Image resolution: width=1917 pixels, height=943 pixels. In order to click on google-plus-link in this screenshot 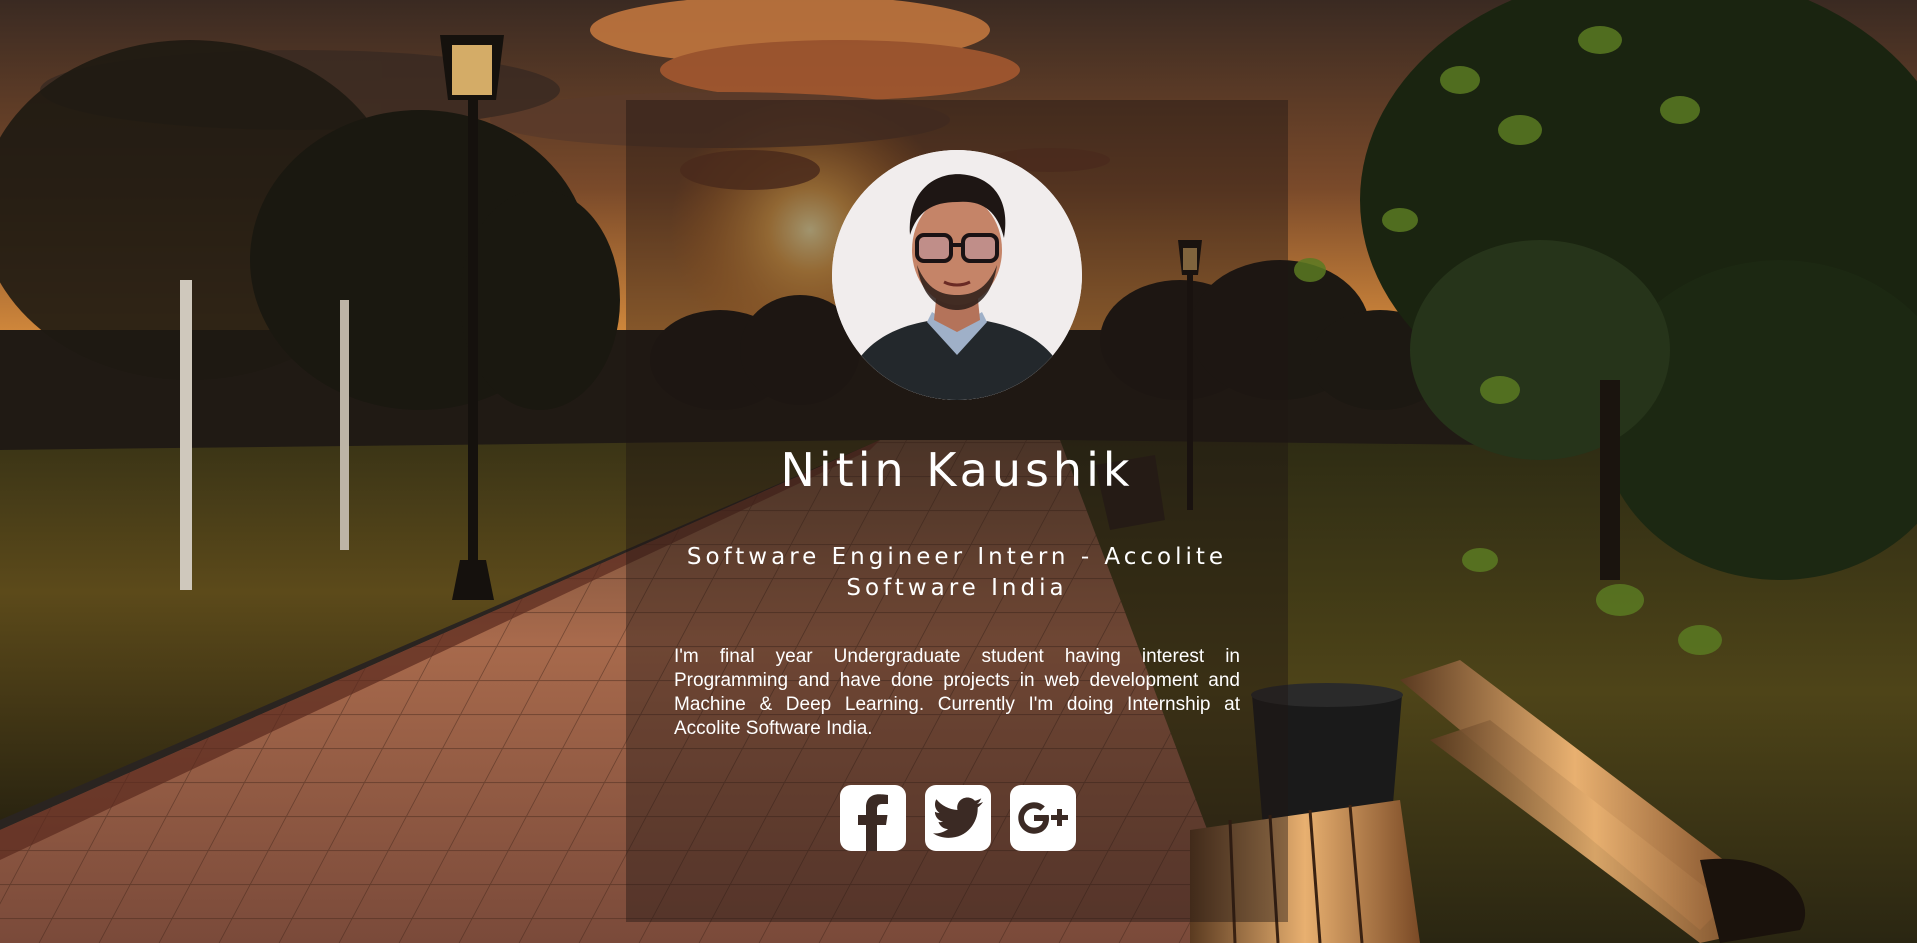, I will do `click(1043, 818)`.